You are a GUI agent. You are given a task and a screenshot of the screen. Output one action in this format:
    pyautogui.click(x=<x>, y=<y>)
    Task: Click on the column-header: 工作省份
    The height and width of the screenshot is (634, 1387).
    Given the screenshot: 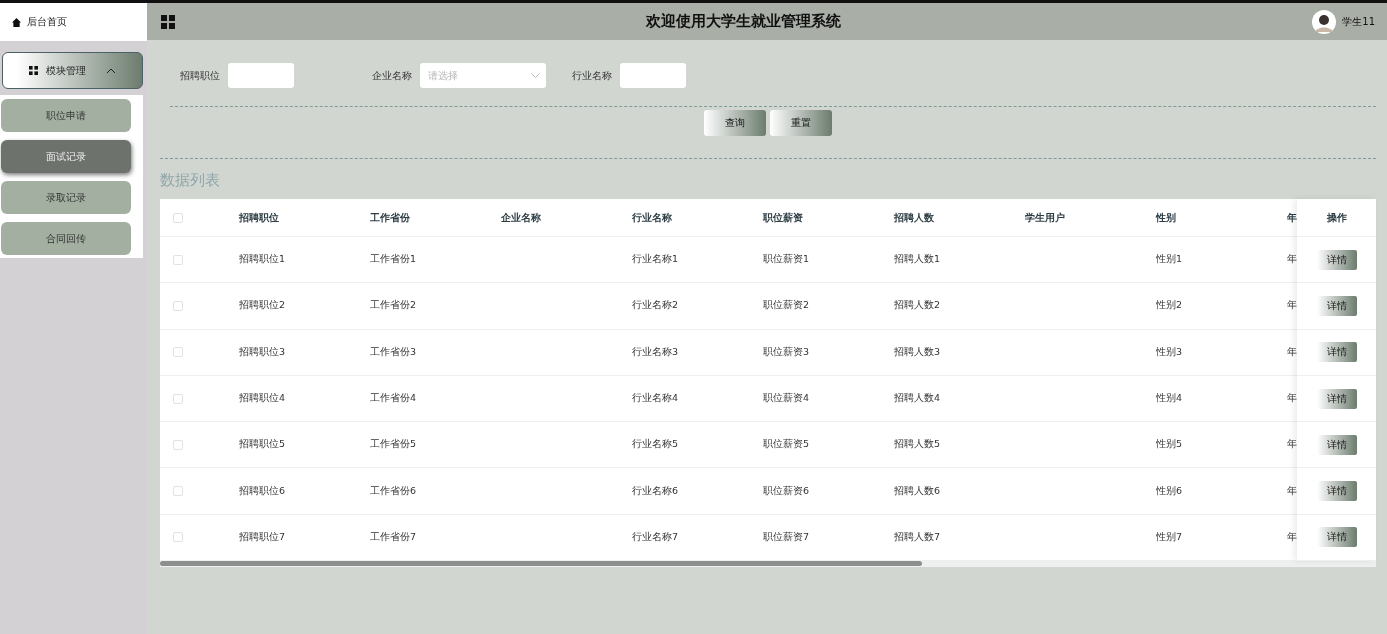 What is the action you would take?
    pyautogui.click(x=390, y=217)
    